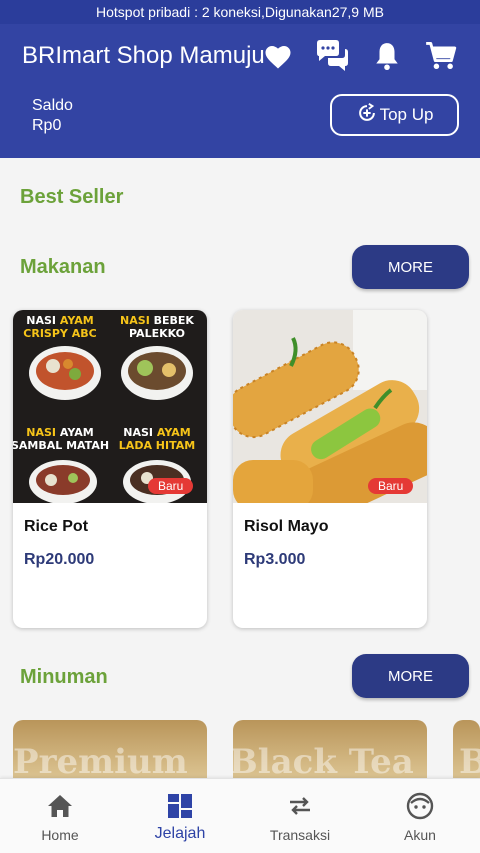  I want to click on nav-home: Home, so click(60, 816).